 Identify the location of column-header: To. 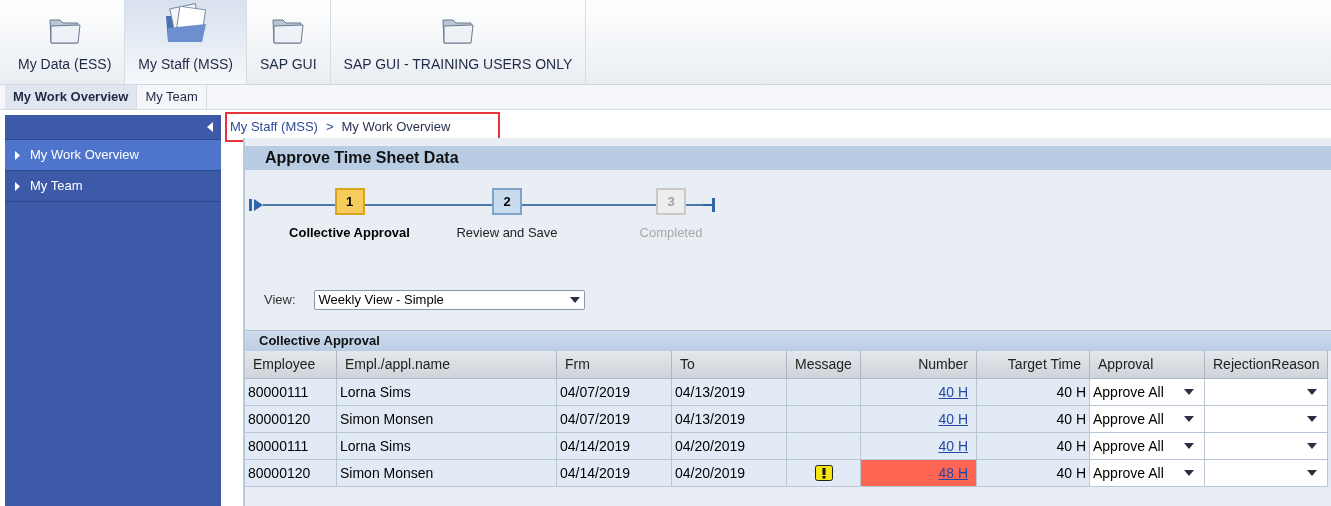
(729, 365).